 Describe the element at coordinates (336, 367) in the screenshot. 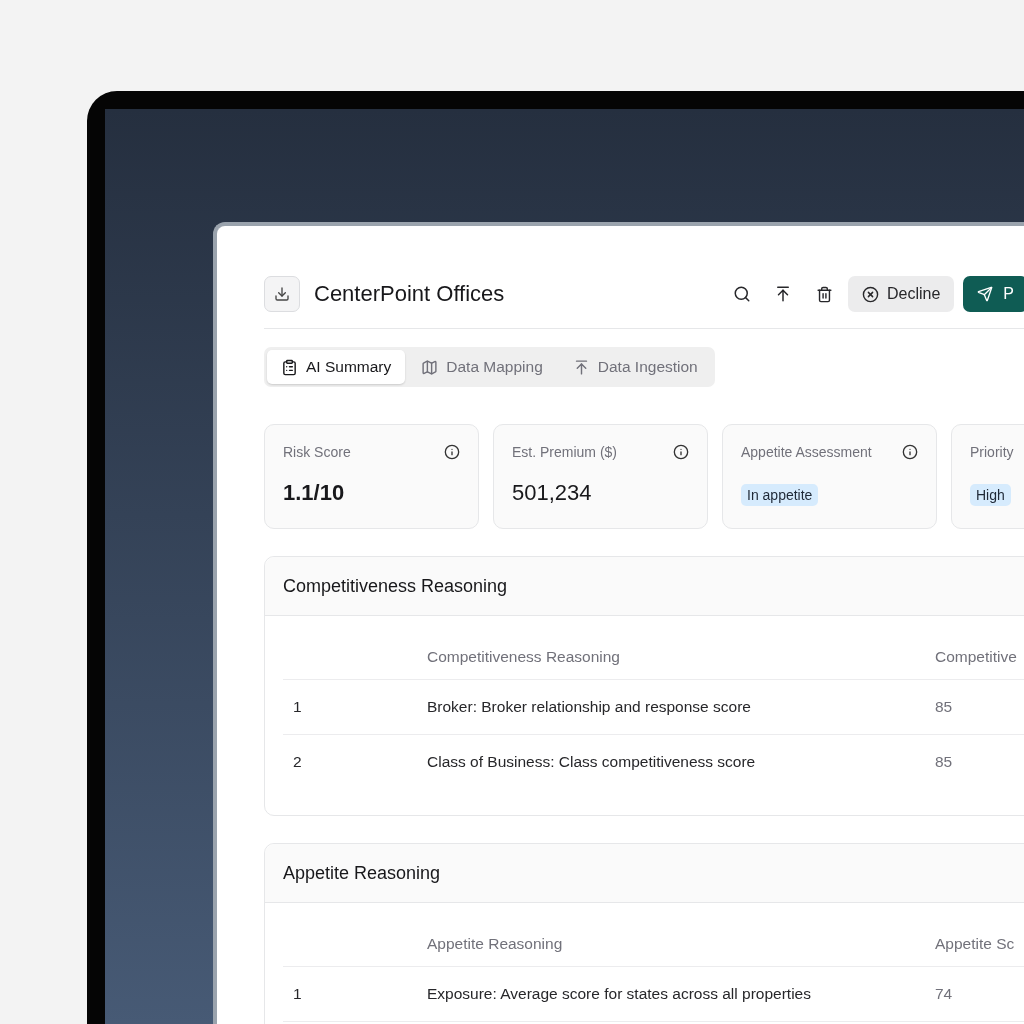

I see `tab: AI Summary` at that location.